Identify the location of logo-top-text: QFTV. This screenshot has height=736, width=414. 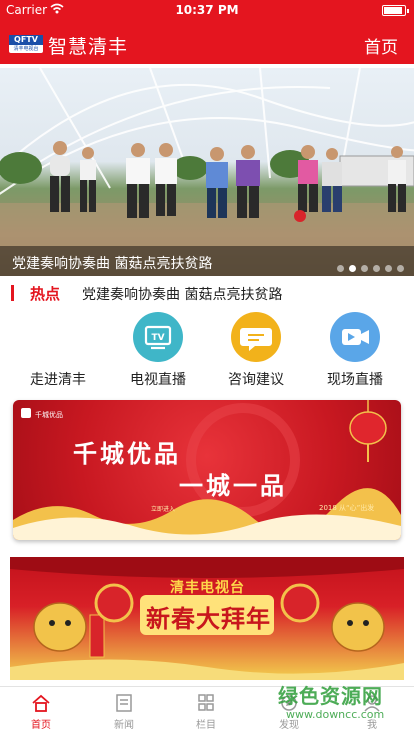
(26, 40).